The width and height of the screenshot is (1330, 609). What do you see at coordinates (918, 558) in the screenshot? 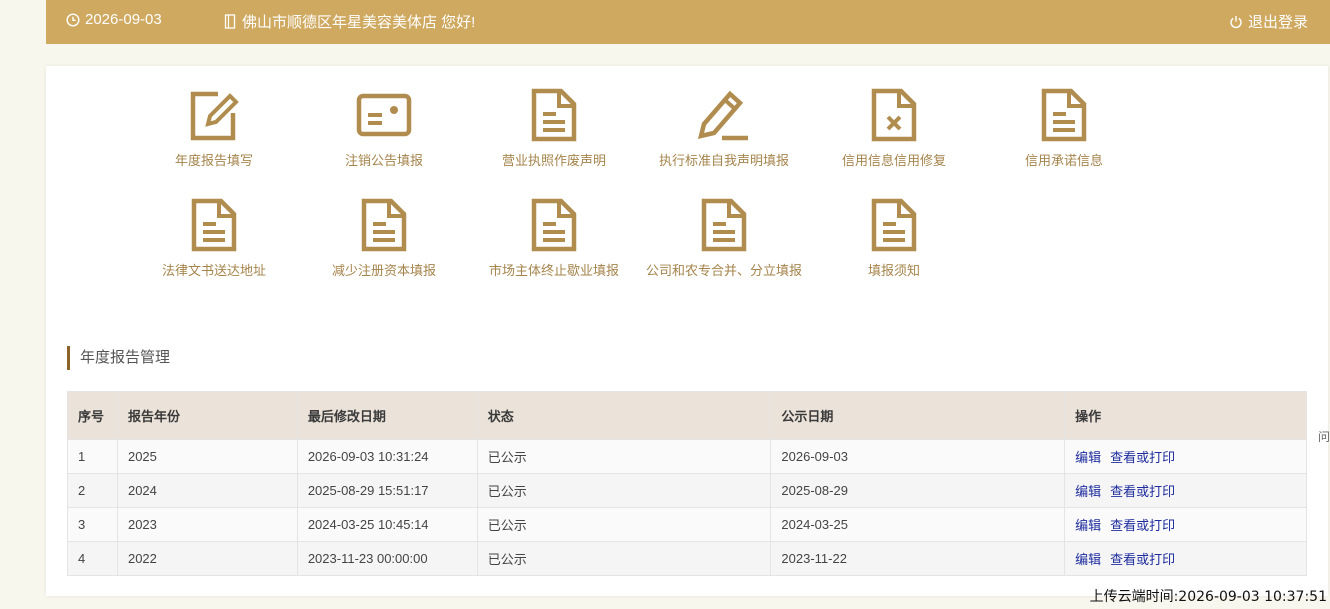
I see `cell-publish-date: 2023-11-22` at bounding box center [918, 558].